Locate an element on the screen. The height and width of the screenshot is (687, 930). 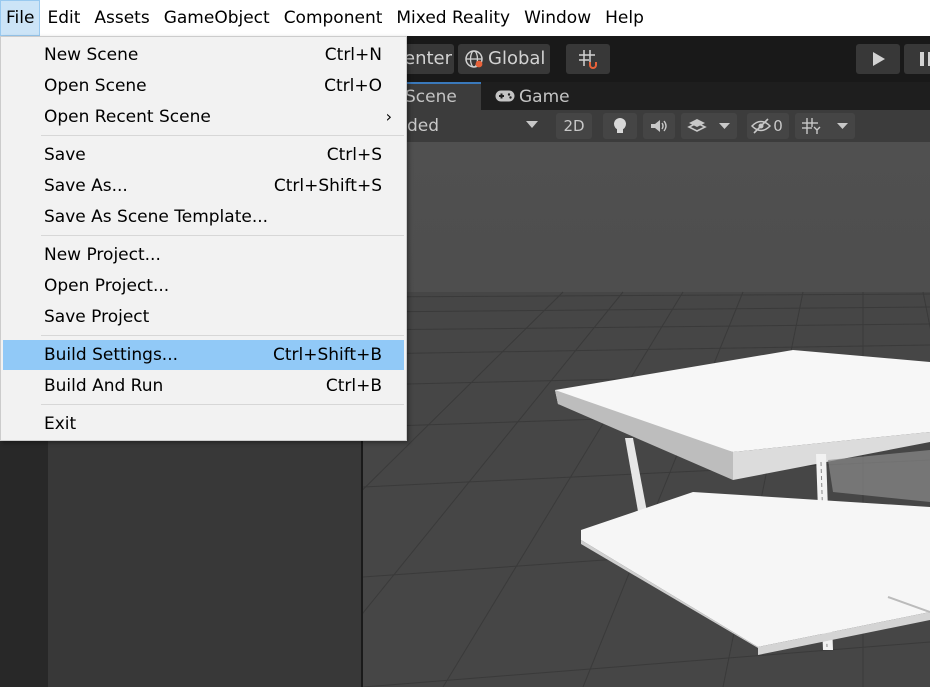
grid-snap-button is located at coordinates (588, 59).